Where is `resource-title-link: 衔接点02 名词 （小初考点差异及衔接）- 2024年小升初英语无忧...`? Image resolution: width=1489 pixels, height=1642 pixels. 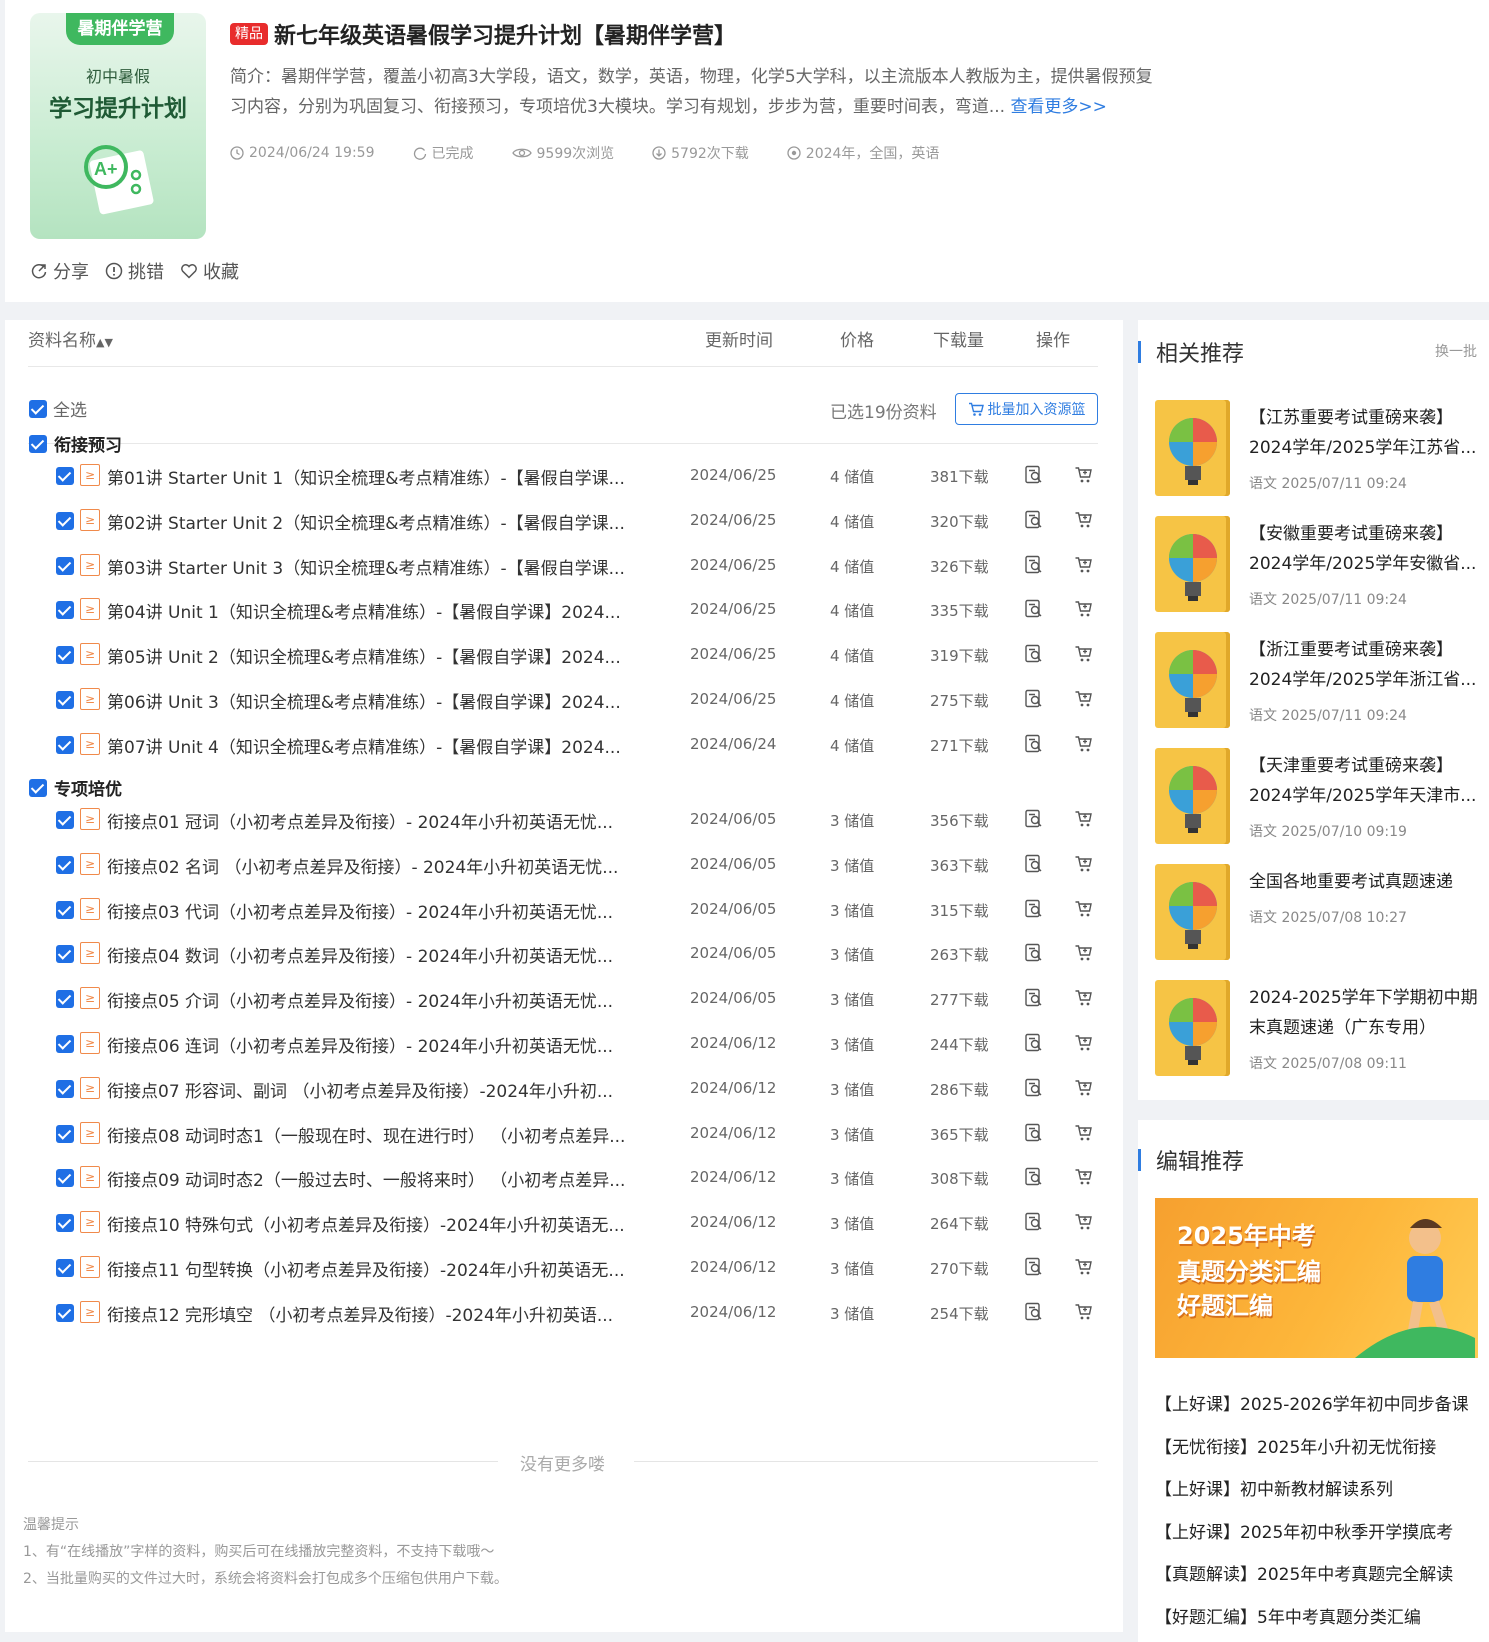 resource-title-link: 衔接点02 名词 （小初考点差异及衔接）- 2024年小升初英语无忧... is located at coordinates (371, 865).